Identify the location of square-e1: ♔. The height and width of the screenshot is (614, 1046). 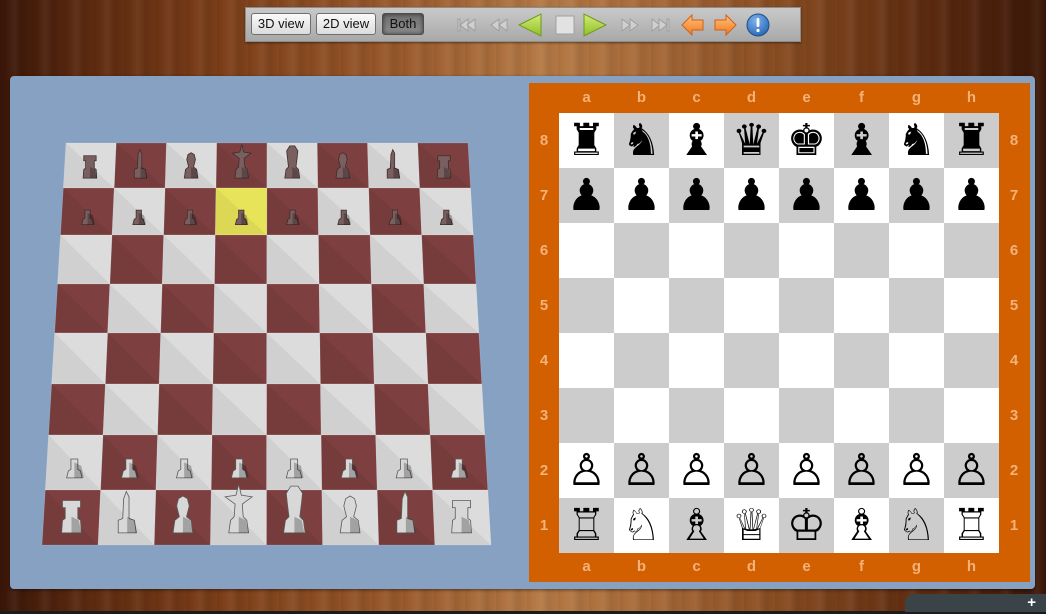
(806, 525).